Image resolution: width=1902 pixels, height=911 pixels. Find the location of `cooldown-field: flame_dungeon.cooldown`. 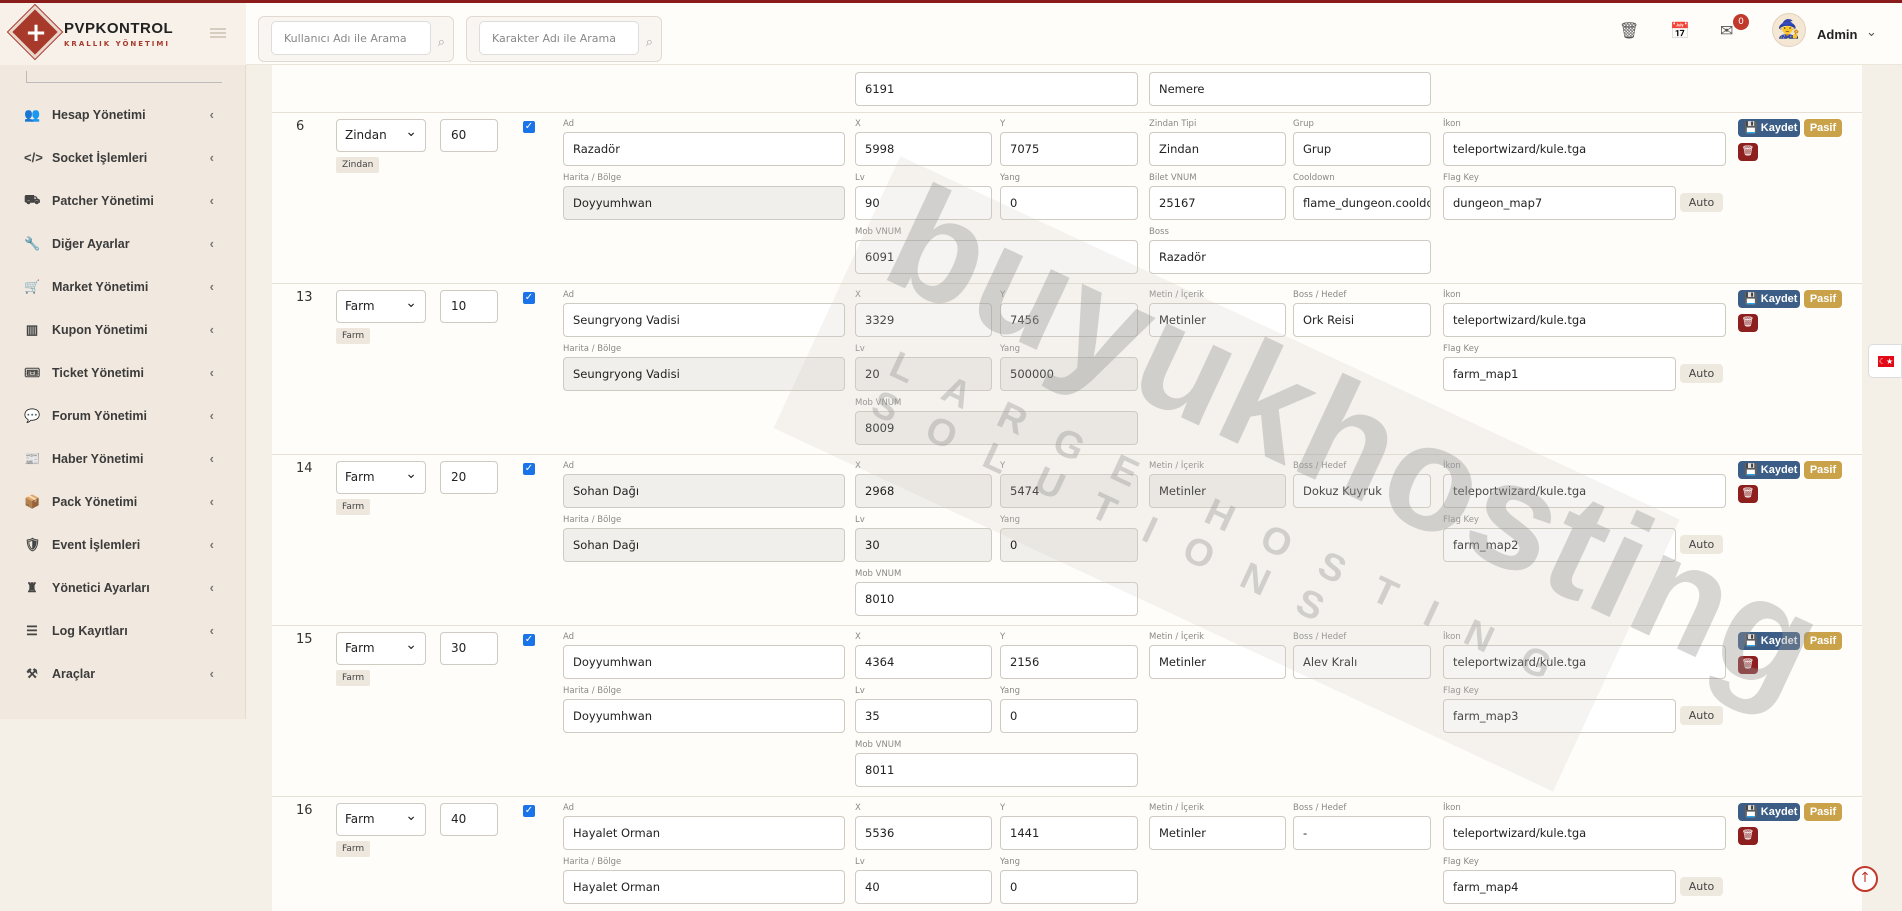

cooldown-field: flame_dungeon.cooldown is located at coordinates (1362, 203).